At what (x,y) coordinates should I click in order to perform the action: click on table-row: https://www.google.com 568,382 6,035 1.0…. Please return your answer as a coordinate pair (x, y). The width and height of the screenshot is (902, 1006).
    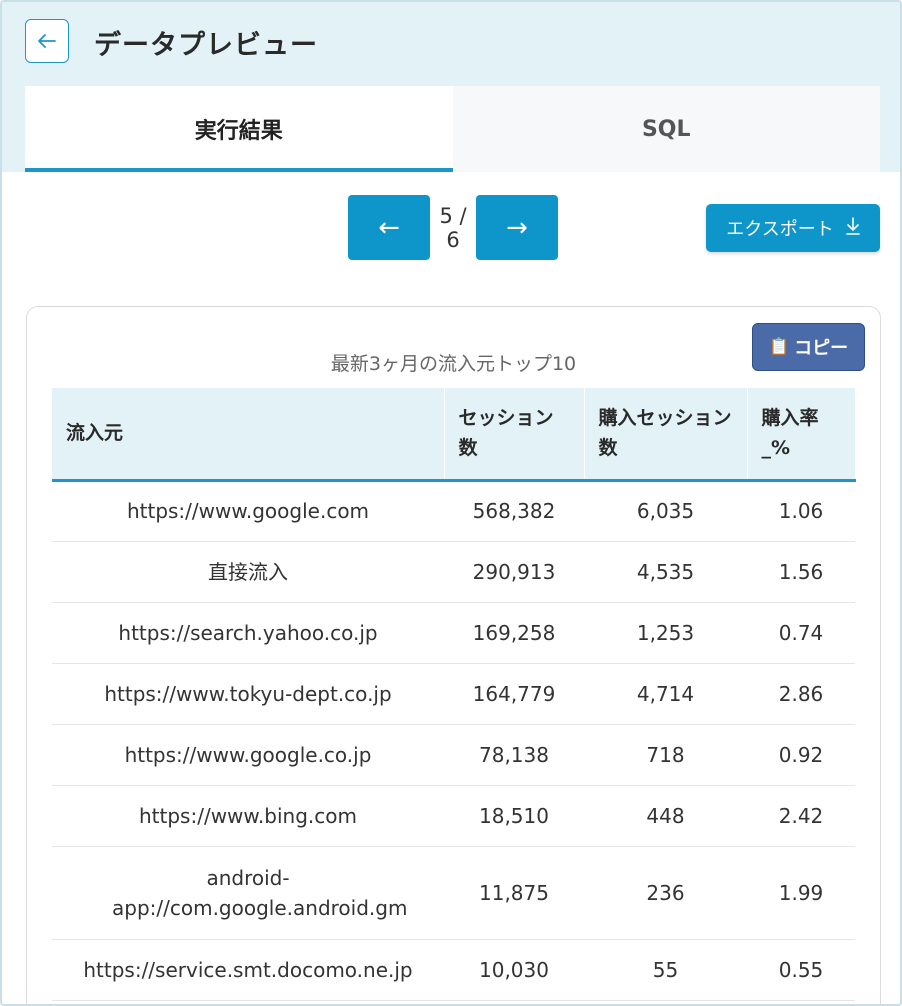
    Looking at the image, I should click on (453, 511).